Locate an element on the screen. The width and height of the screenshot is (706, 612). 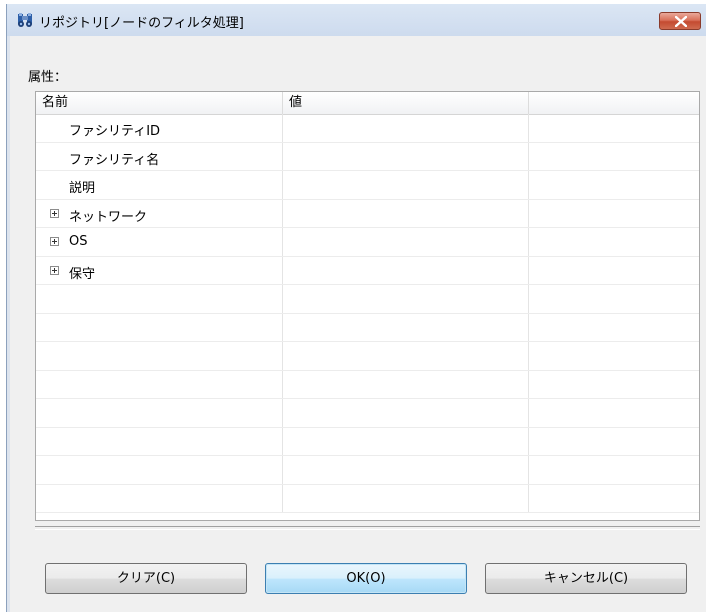
window-title: リポジトリ[ノードのフィルタ処理] is located at coordinates (141, 23).